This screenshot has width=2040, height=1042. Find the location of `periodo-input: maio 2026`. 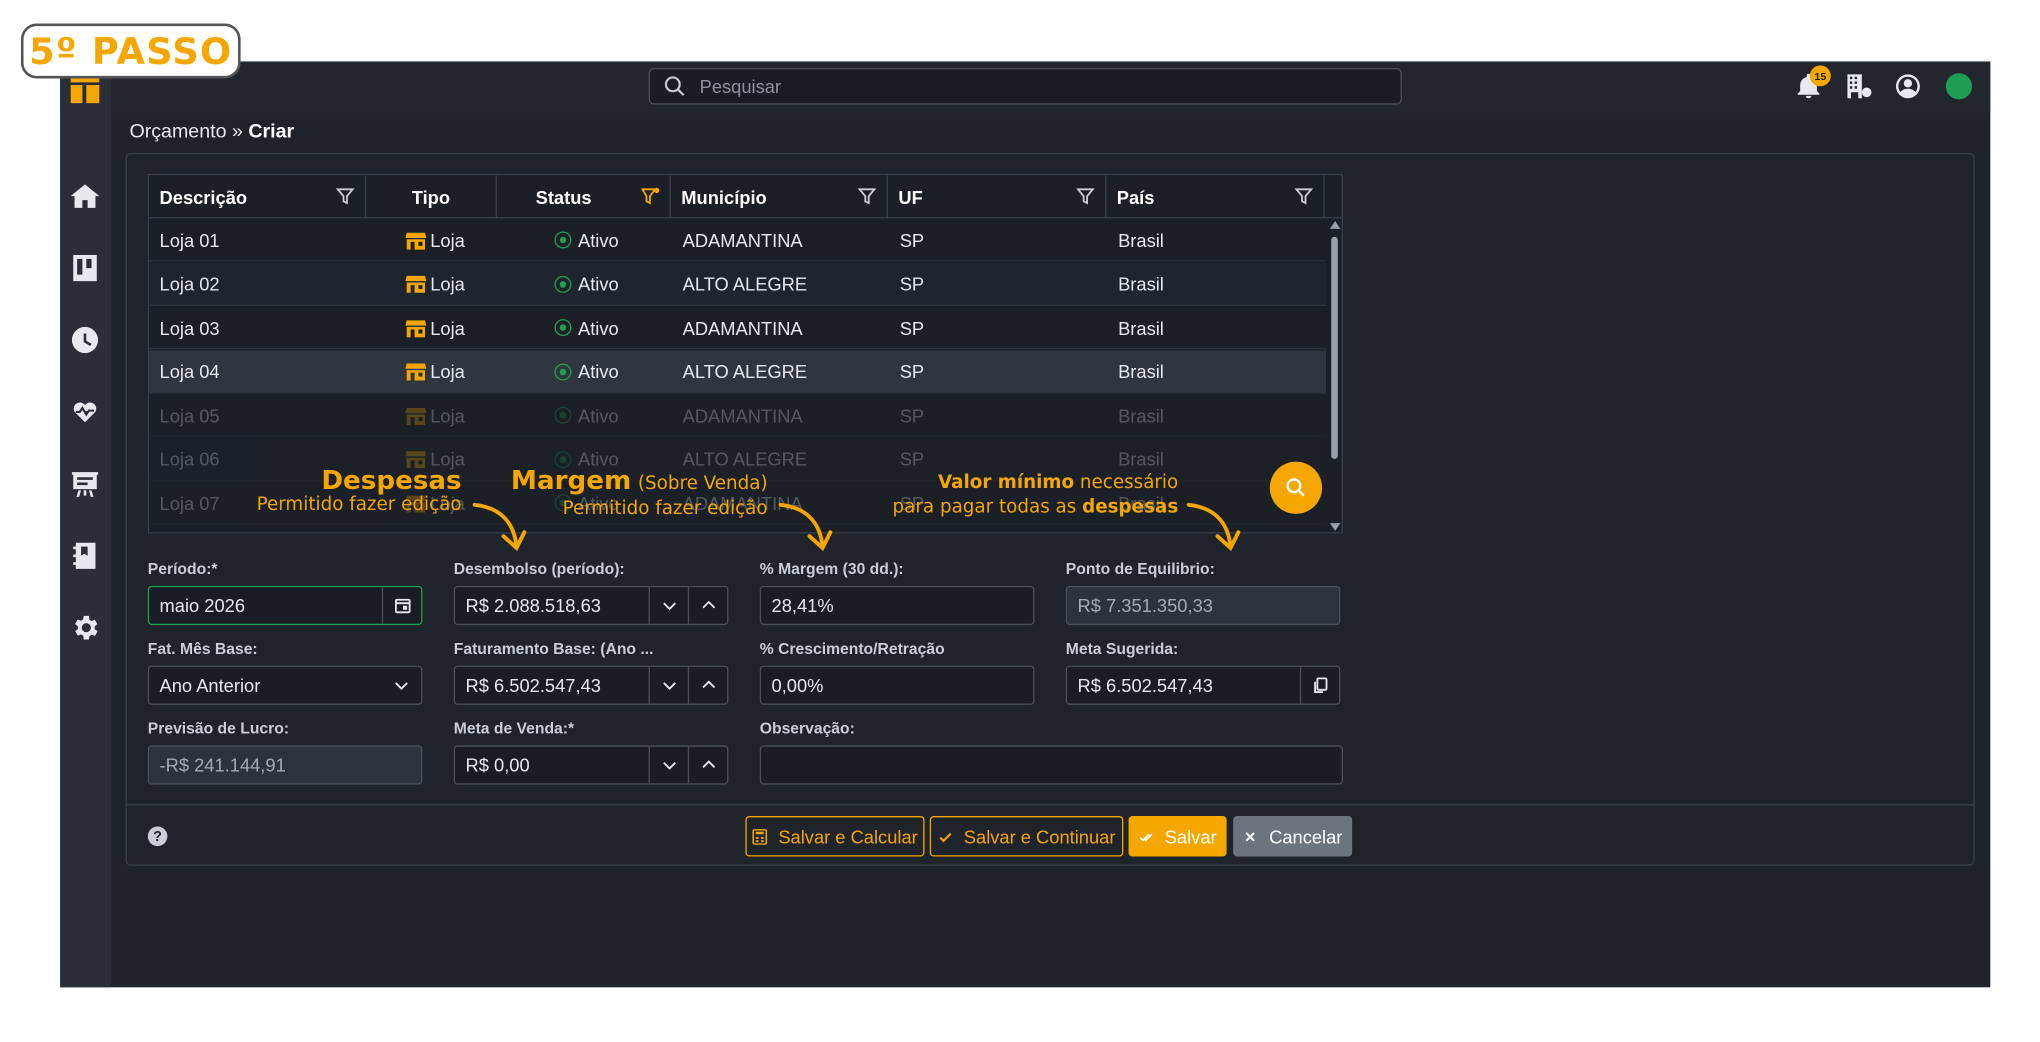

periodo-input: maio 2026 is located at coordinates (285, 605).